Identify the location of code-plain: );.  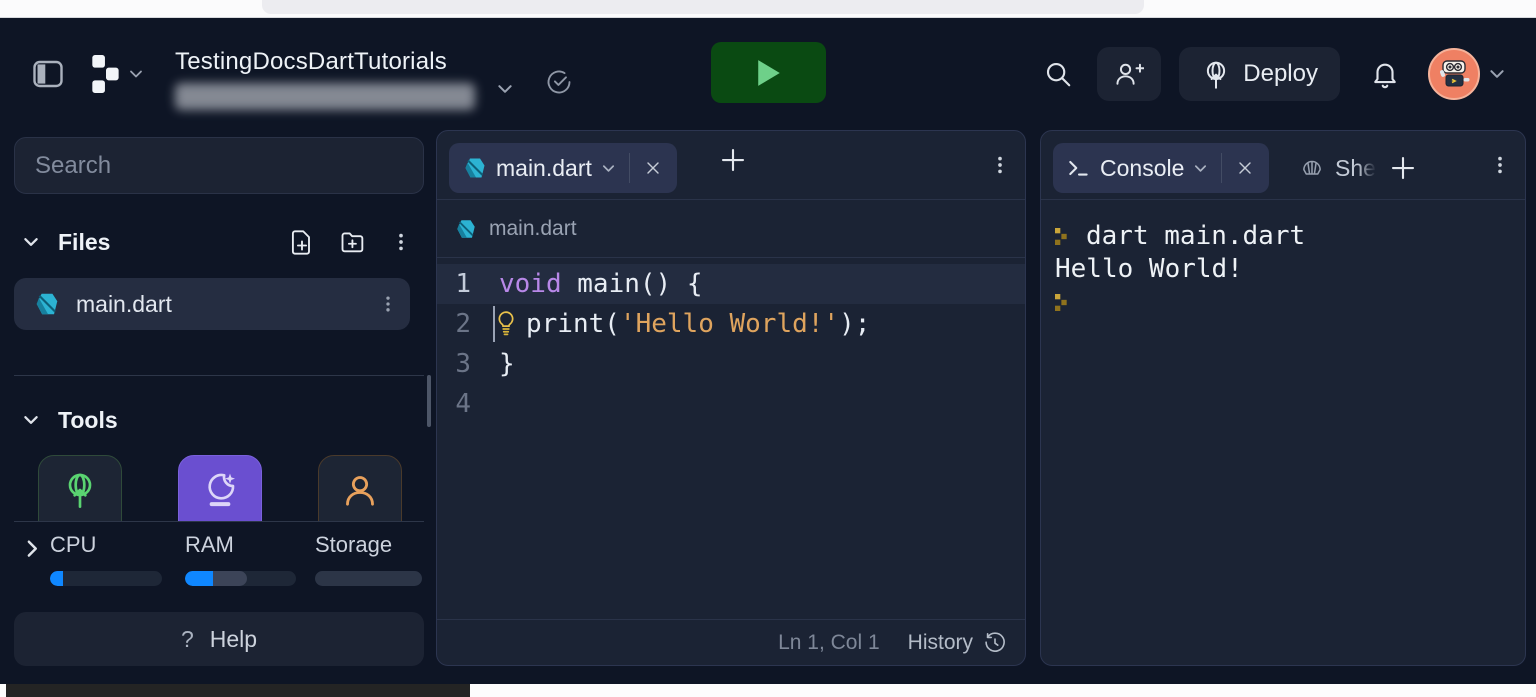
(855, 324).